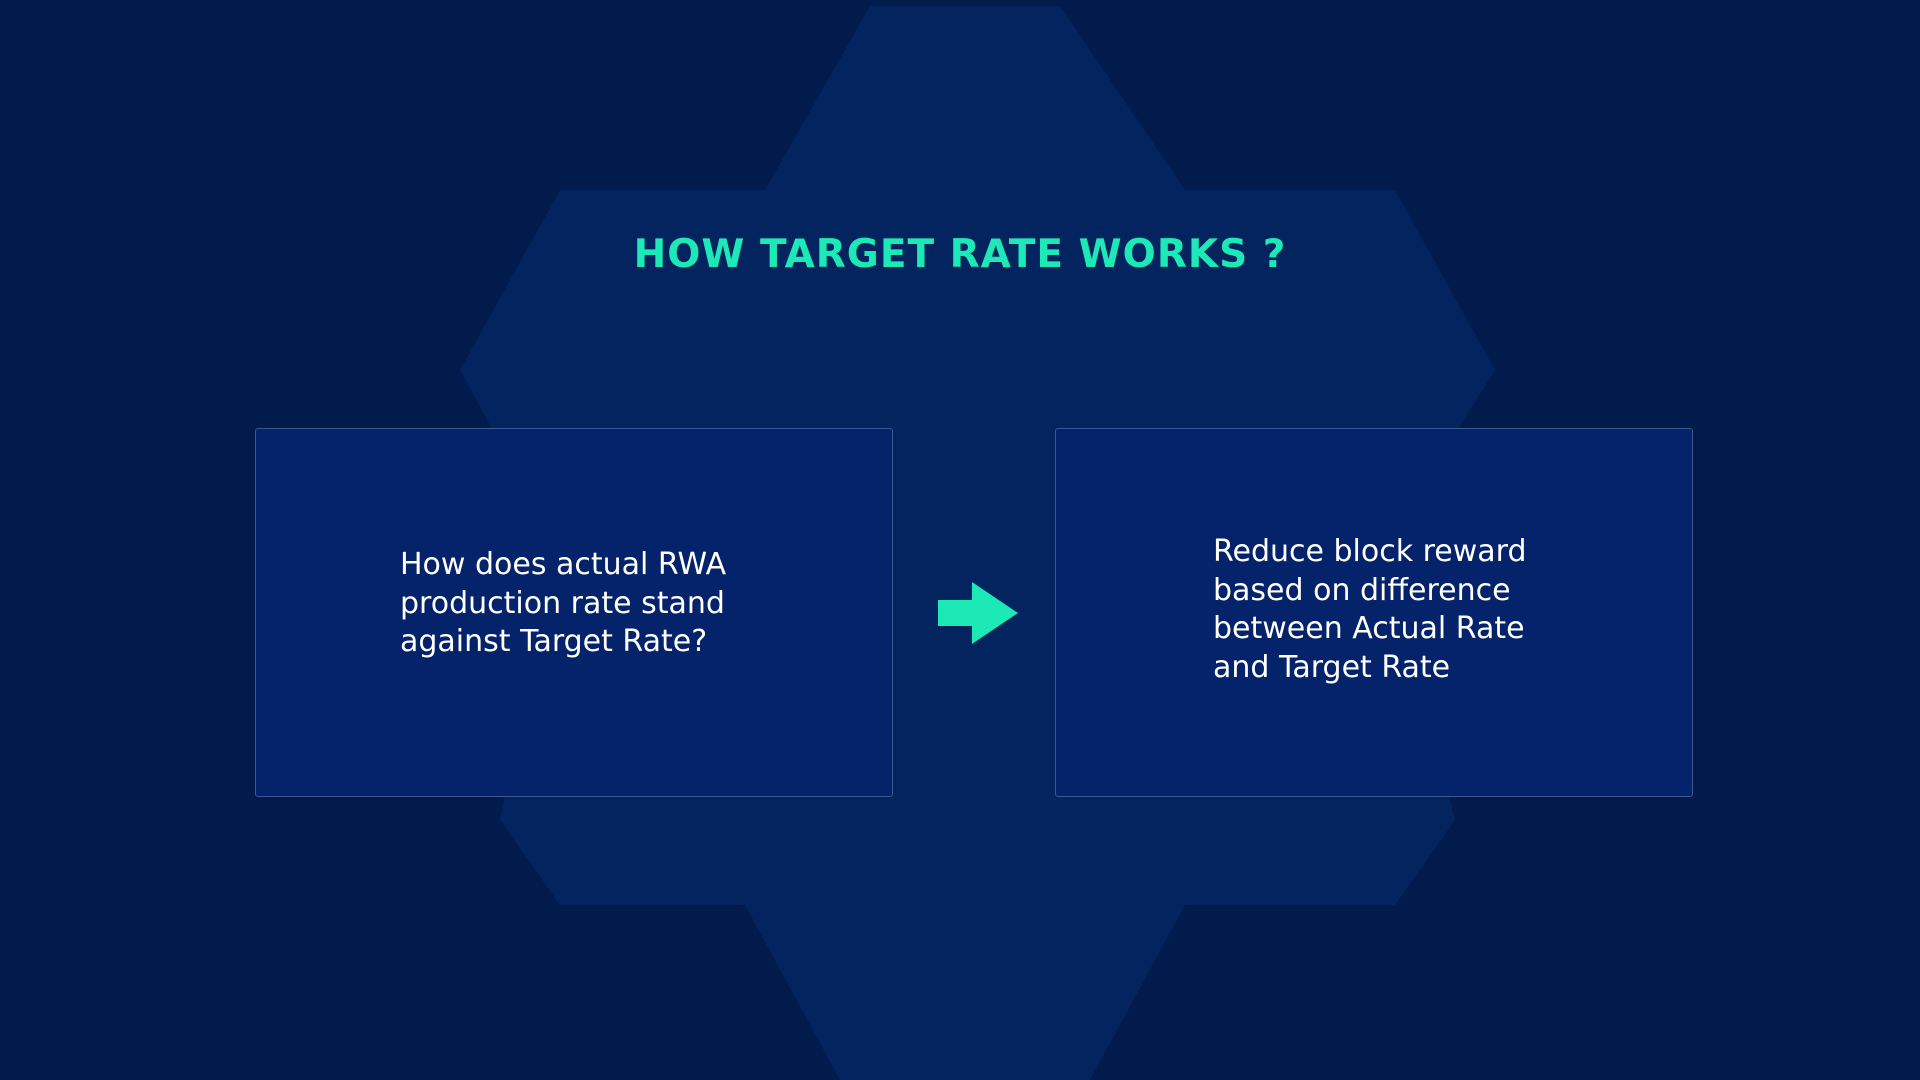 Image resolution: width=1920 pixels, height=1080 pixels. I want to click on arrow-right-icon, so click(978, 613).